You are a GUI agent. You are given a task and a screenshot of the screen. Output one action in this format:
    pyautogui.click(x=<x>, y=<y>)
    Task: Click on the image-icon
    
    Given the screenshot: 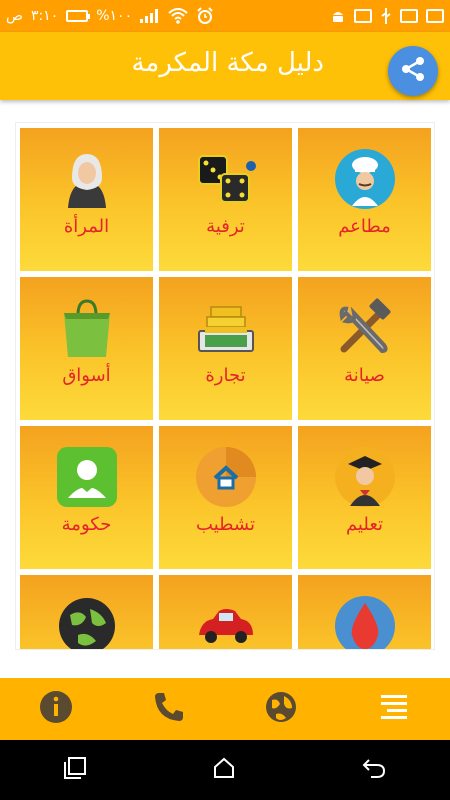 What is the action you would take?
    pyautogui.click(x=435, y=16)
    